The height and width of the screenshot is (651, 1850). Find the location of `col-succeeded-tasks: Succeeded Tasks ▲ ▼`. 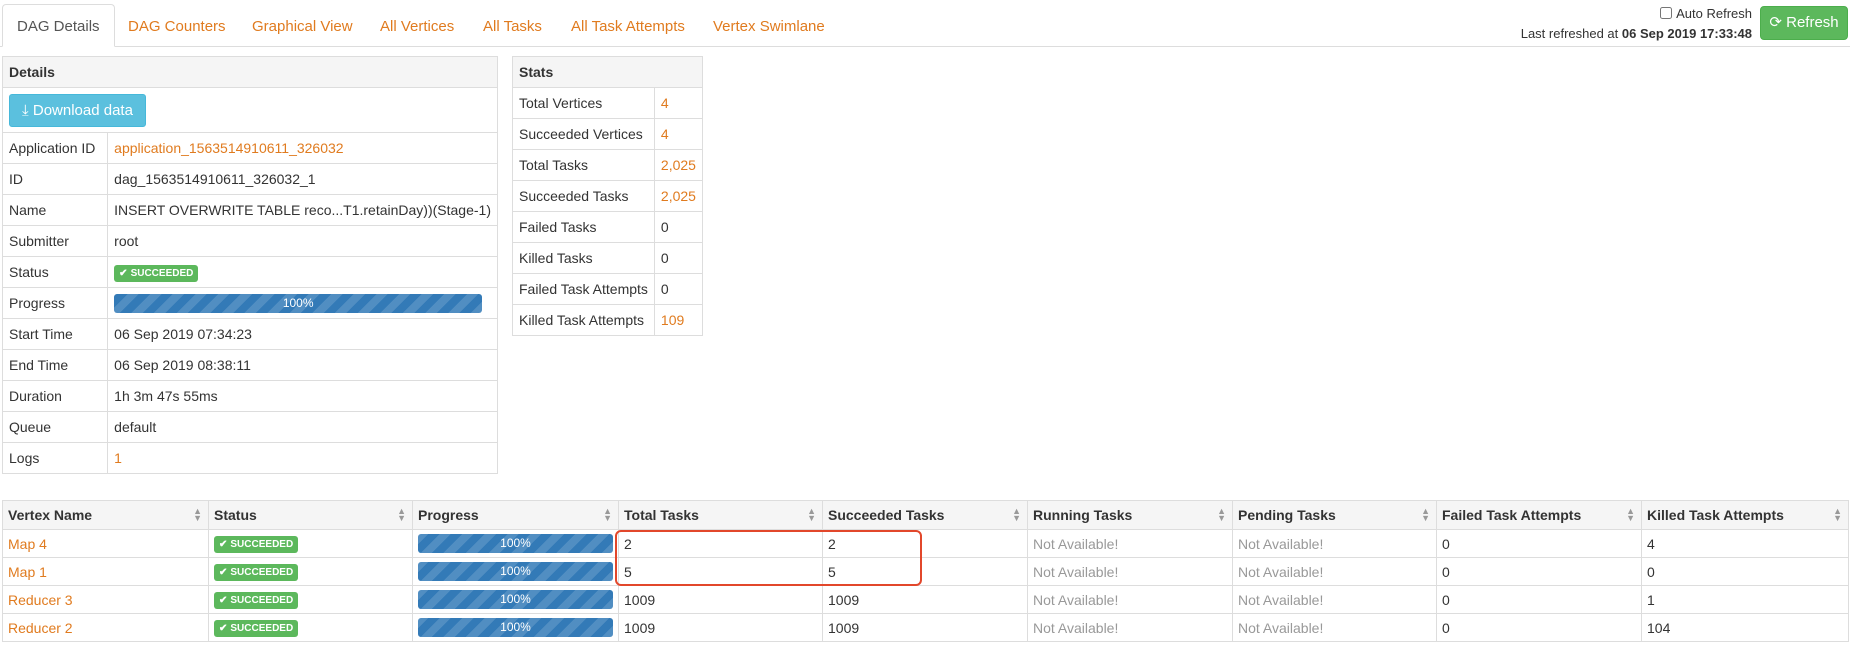

col-succeeded-tasks: Succeeded Tasks ▲ ▼ is located at coordinates (925, 515).